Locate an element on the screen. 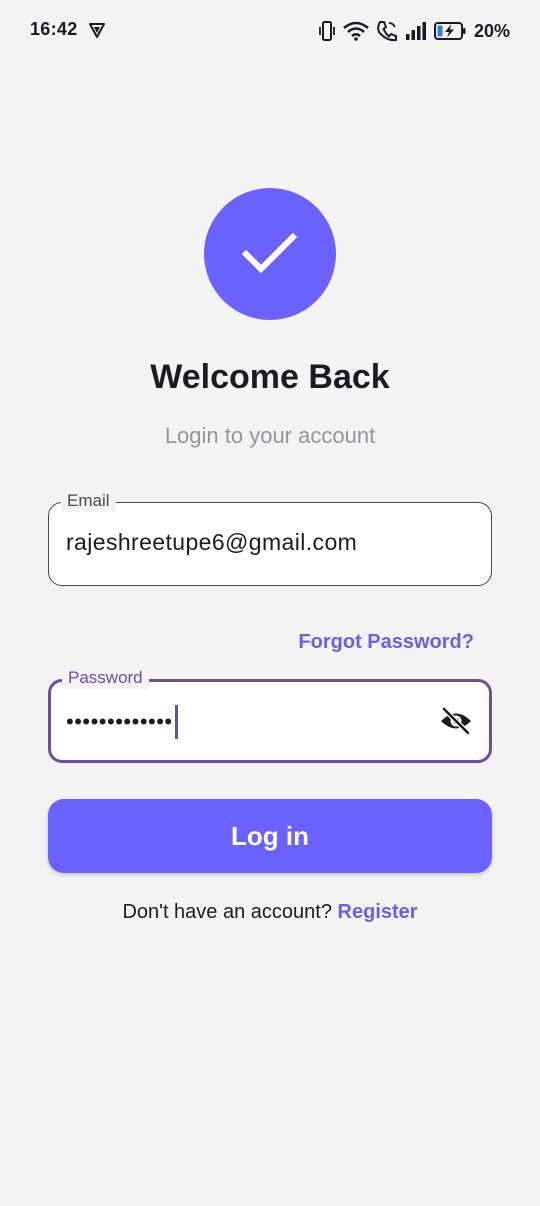 The height and width of the screenshot is (1206, 540). forgot-password-link: Forgot Password? is located at coordinates (386, 642).